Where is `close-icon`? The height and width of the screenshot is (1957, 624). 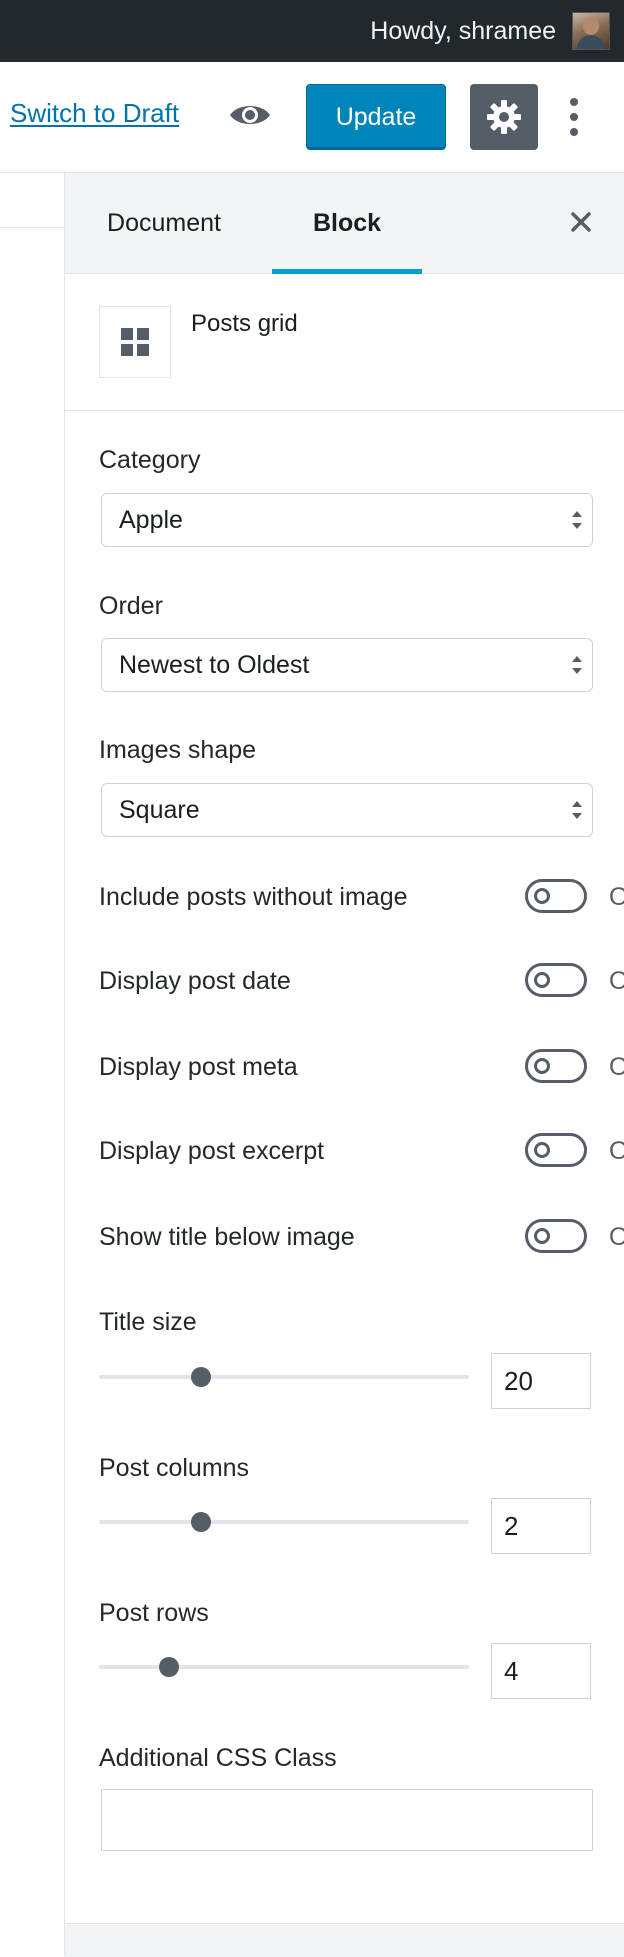 close-icon is located at coordinates (581, 222).